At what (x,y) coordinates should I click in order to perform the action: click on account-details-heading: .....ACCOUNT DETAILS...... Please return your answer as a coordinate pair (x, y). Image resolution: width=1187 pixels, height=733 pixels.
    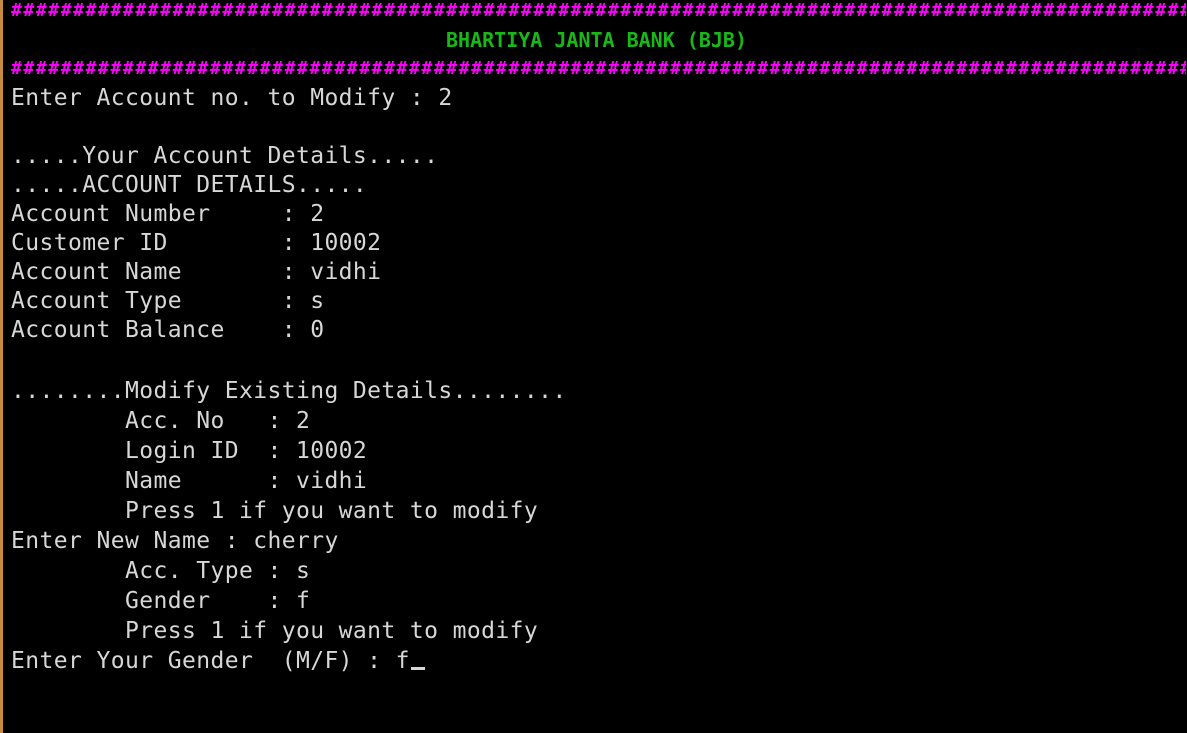
    Looking at the image, I should click on (189, 185).